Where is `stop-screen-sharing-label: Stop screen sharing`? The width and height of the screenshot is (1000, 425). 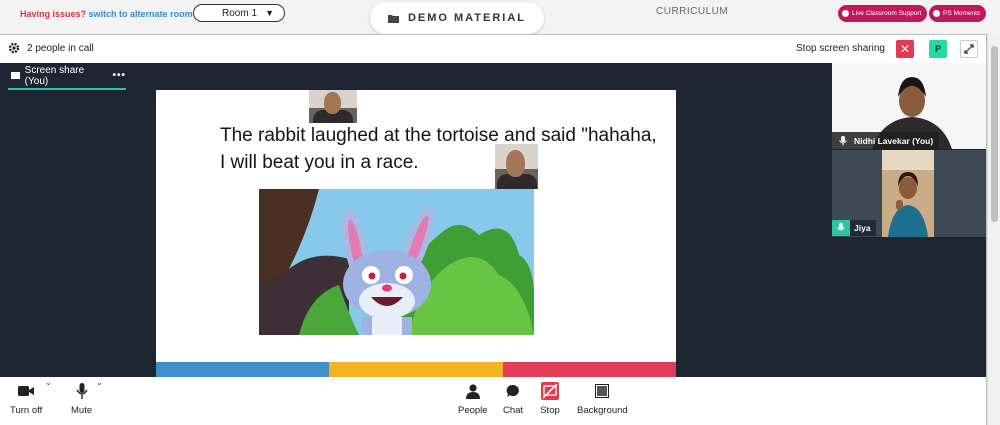 stop-screen-sharing-label: Stop screen sharing is located at coordinates (840, 48).